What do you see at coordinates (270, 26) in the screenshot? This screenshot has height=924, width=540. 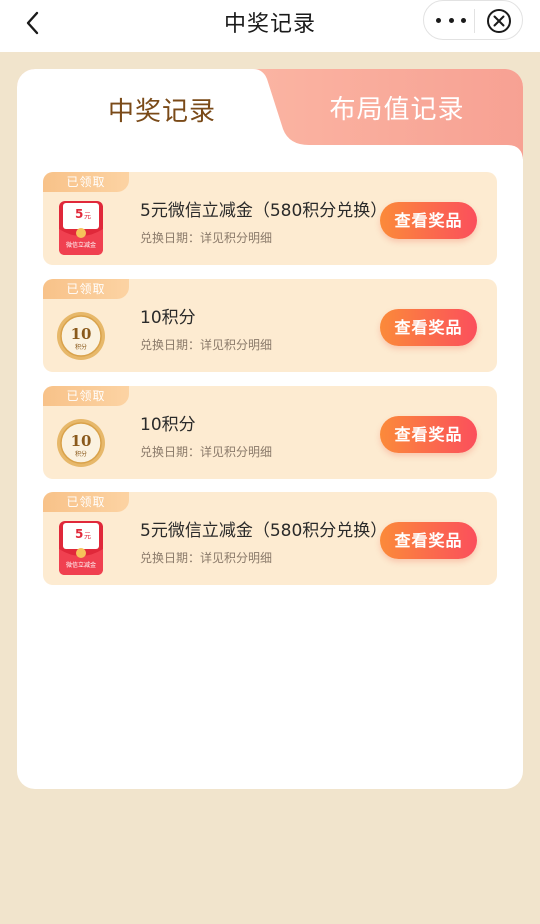 I see `navigation-bar: 中奖记录` at bounding box center [270, 26].